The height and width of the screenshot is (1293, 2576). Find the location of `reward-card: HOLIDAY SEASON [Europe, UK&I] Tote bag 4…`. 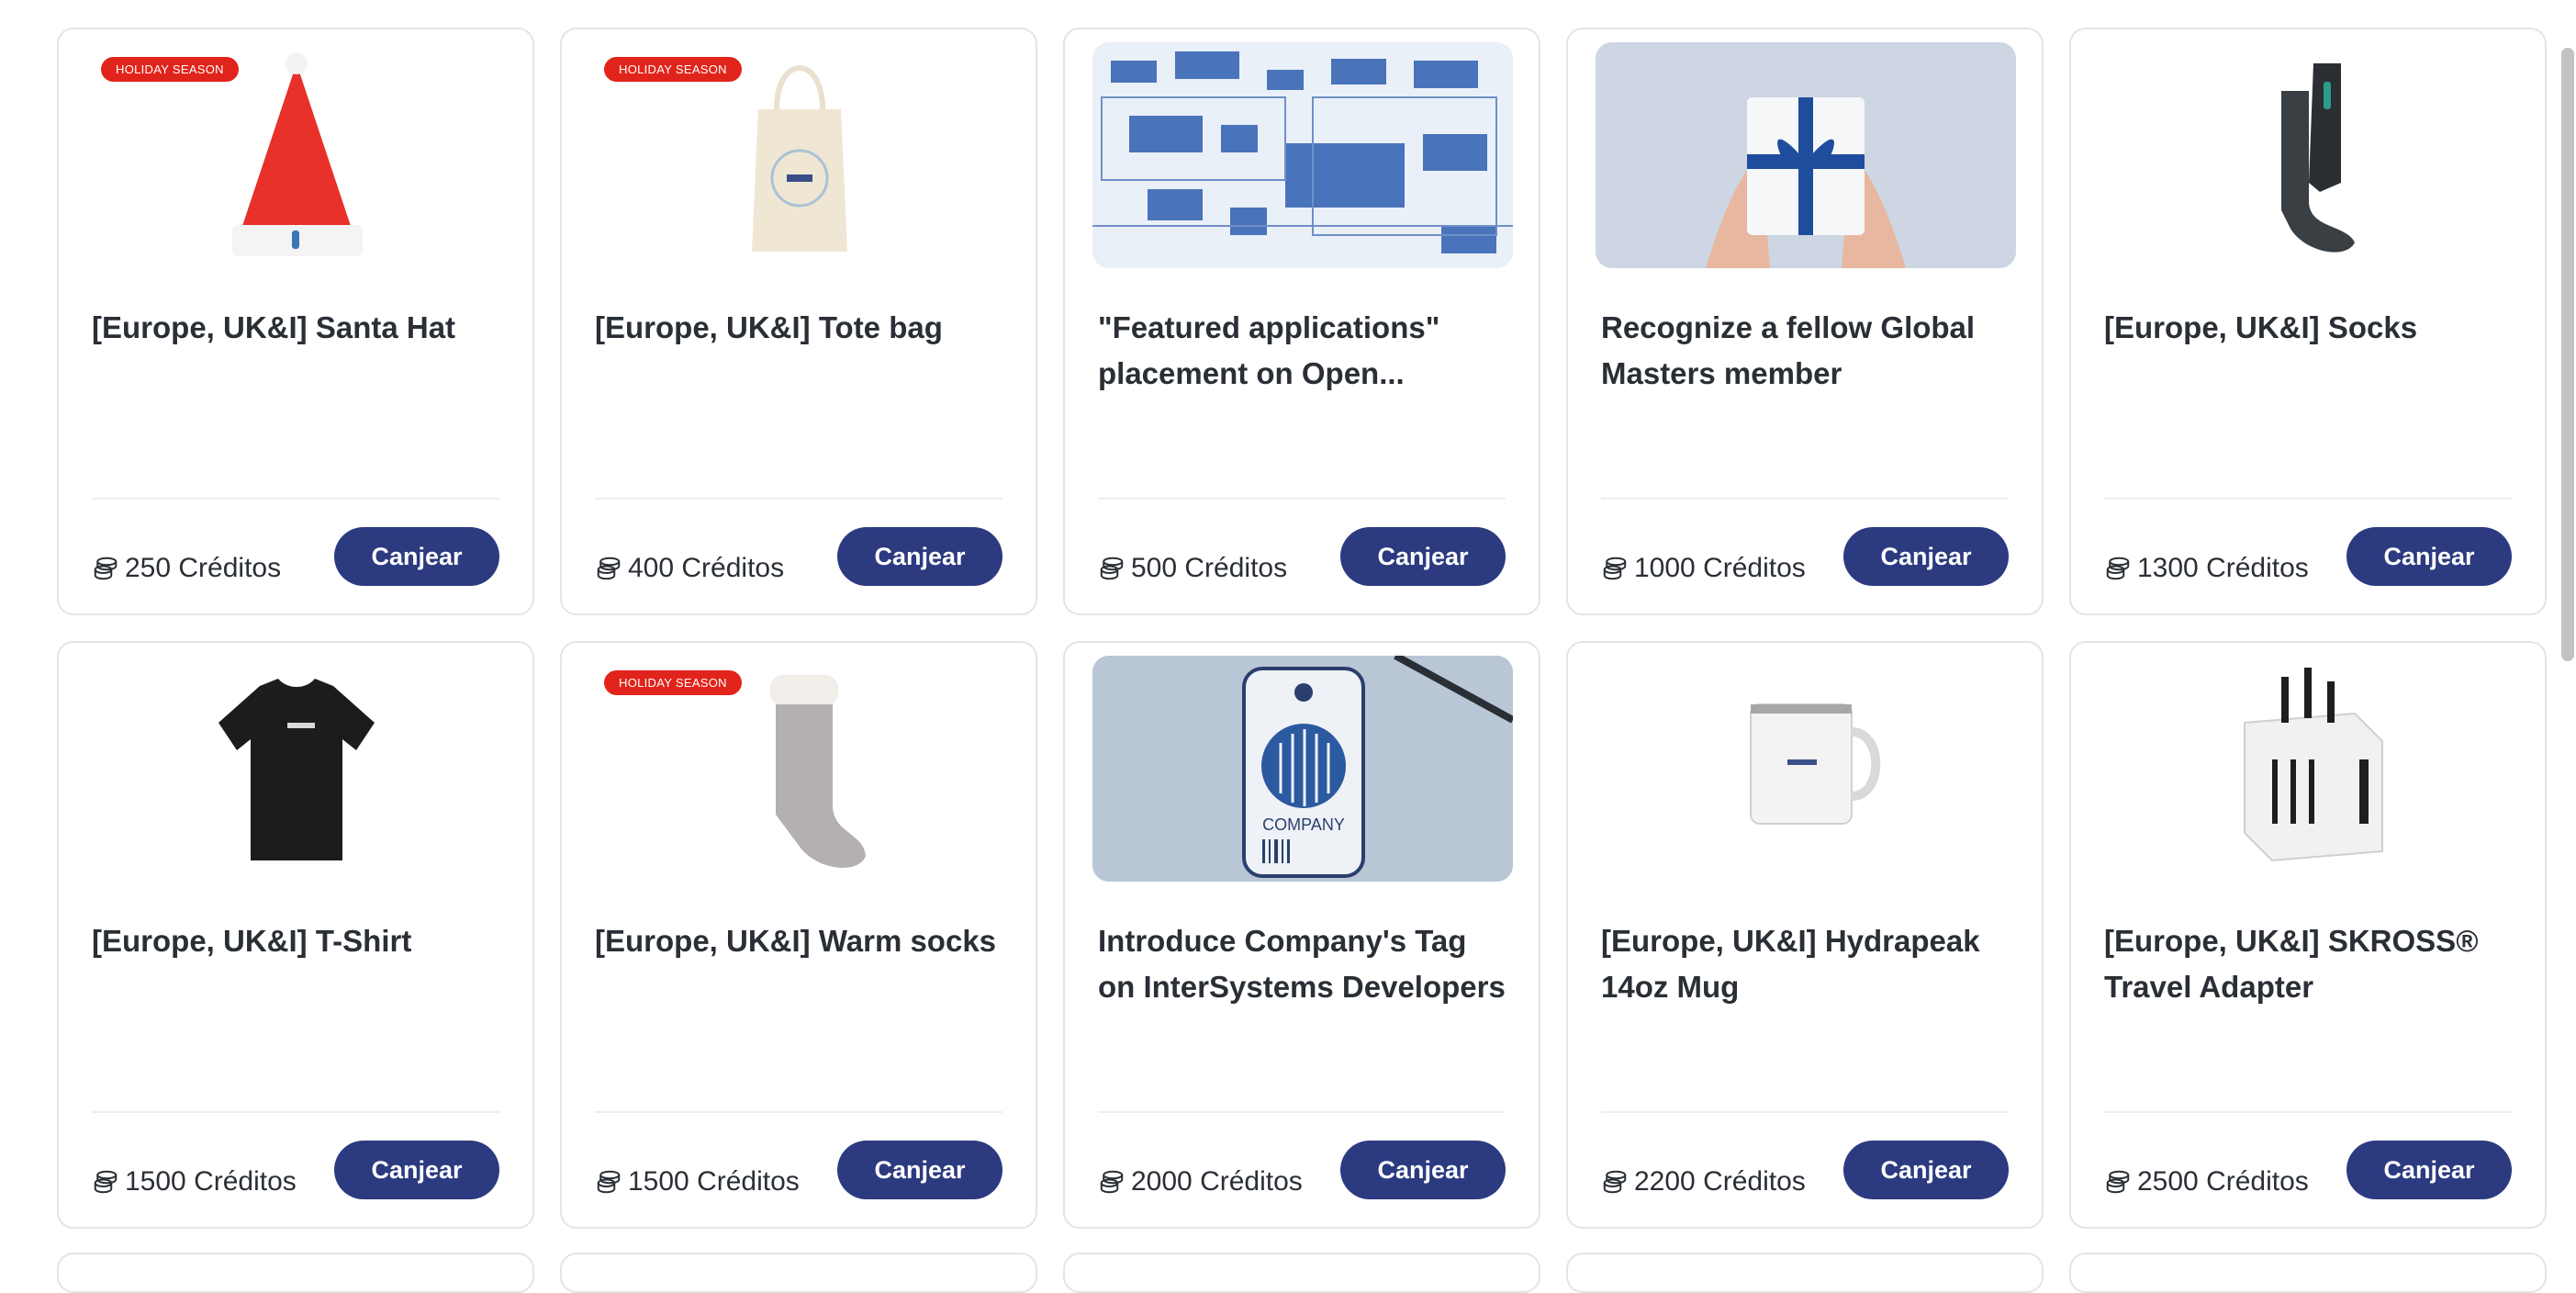

reward-card: HOLIDAY SEASON [Europe, UK&I] Tote bag 4… is located at coordinates (798, 321).